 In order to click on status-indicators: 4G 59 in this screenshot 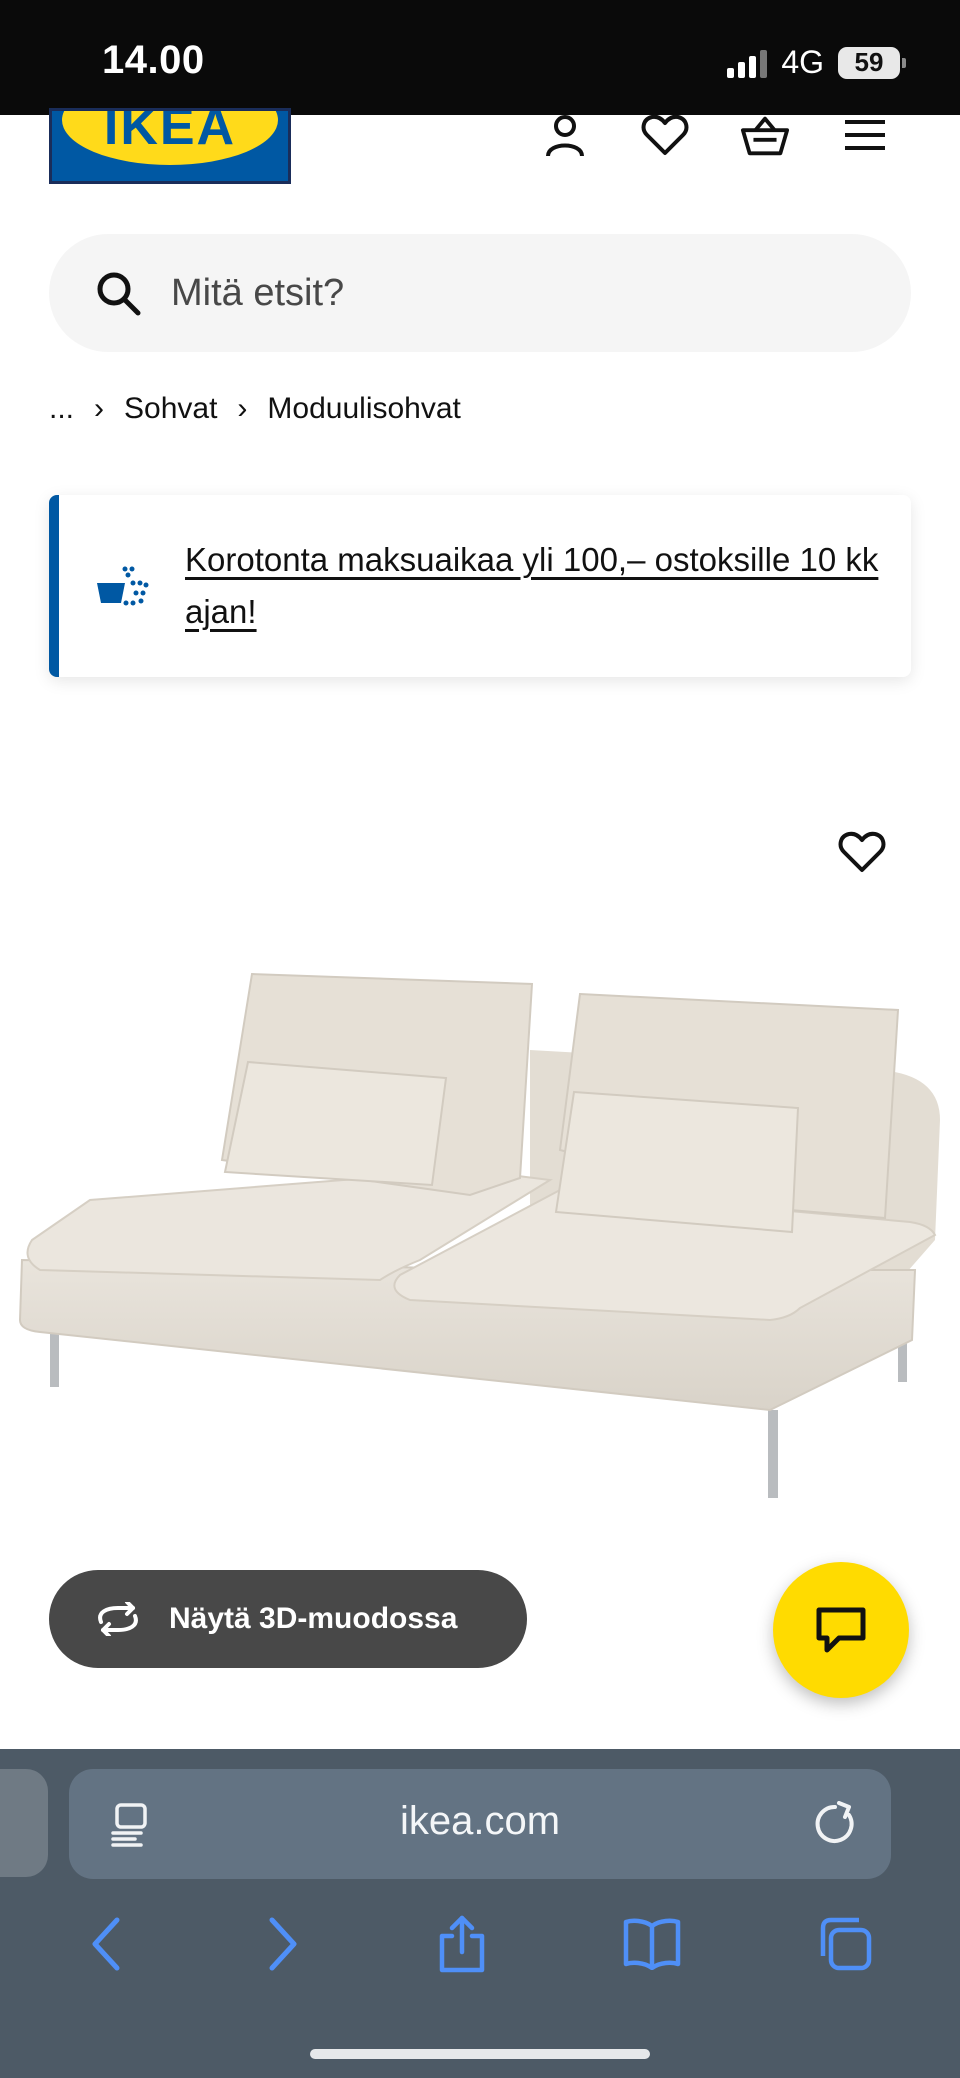, I will do `click(816, 62)`.